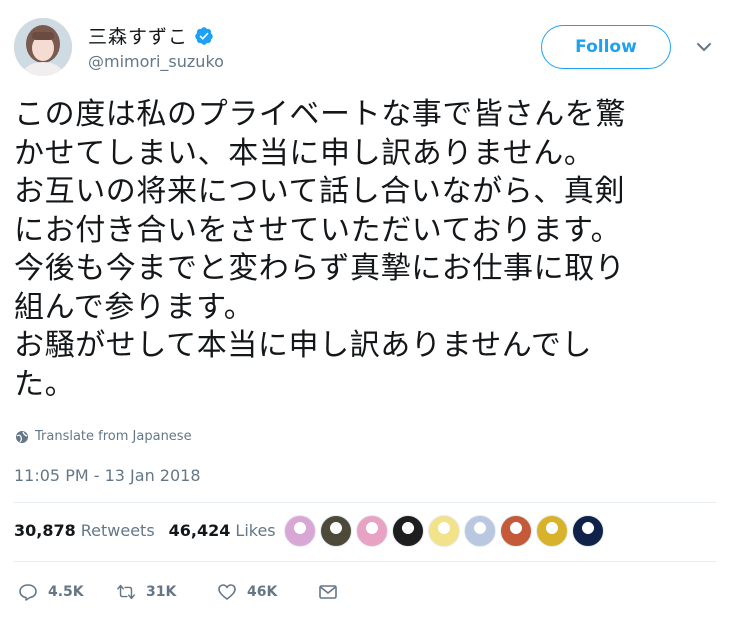 This screenshot has width=730, height=618. I want to click on translate-link: Translate from Japanese, so click(103, 436).